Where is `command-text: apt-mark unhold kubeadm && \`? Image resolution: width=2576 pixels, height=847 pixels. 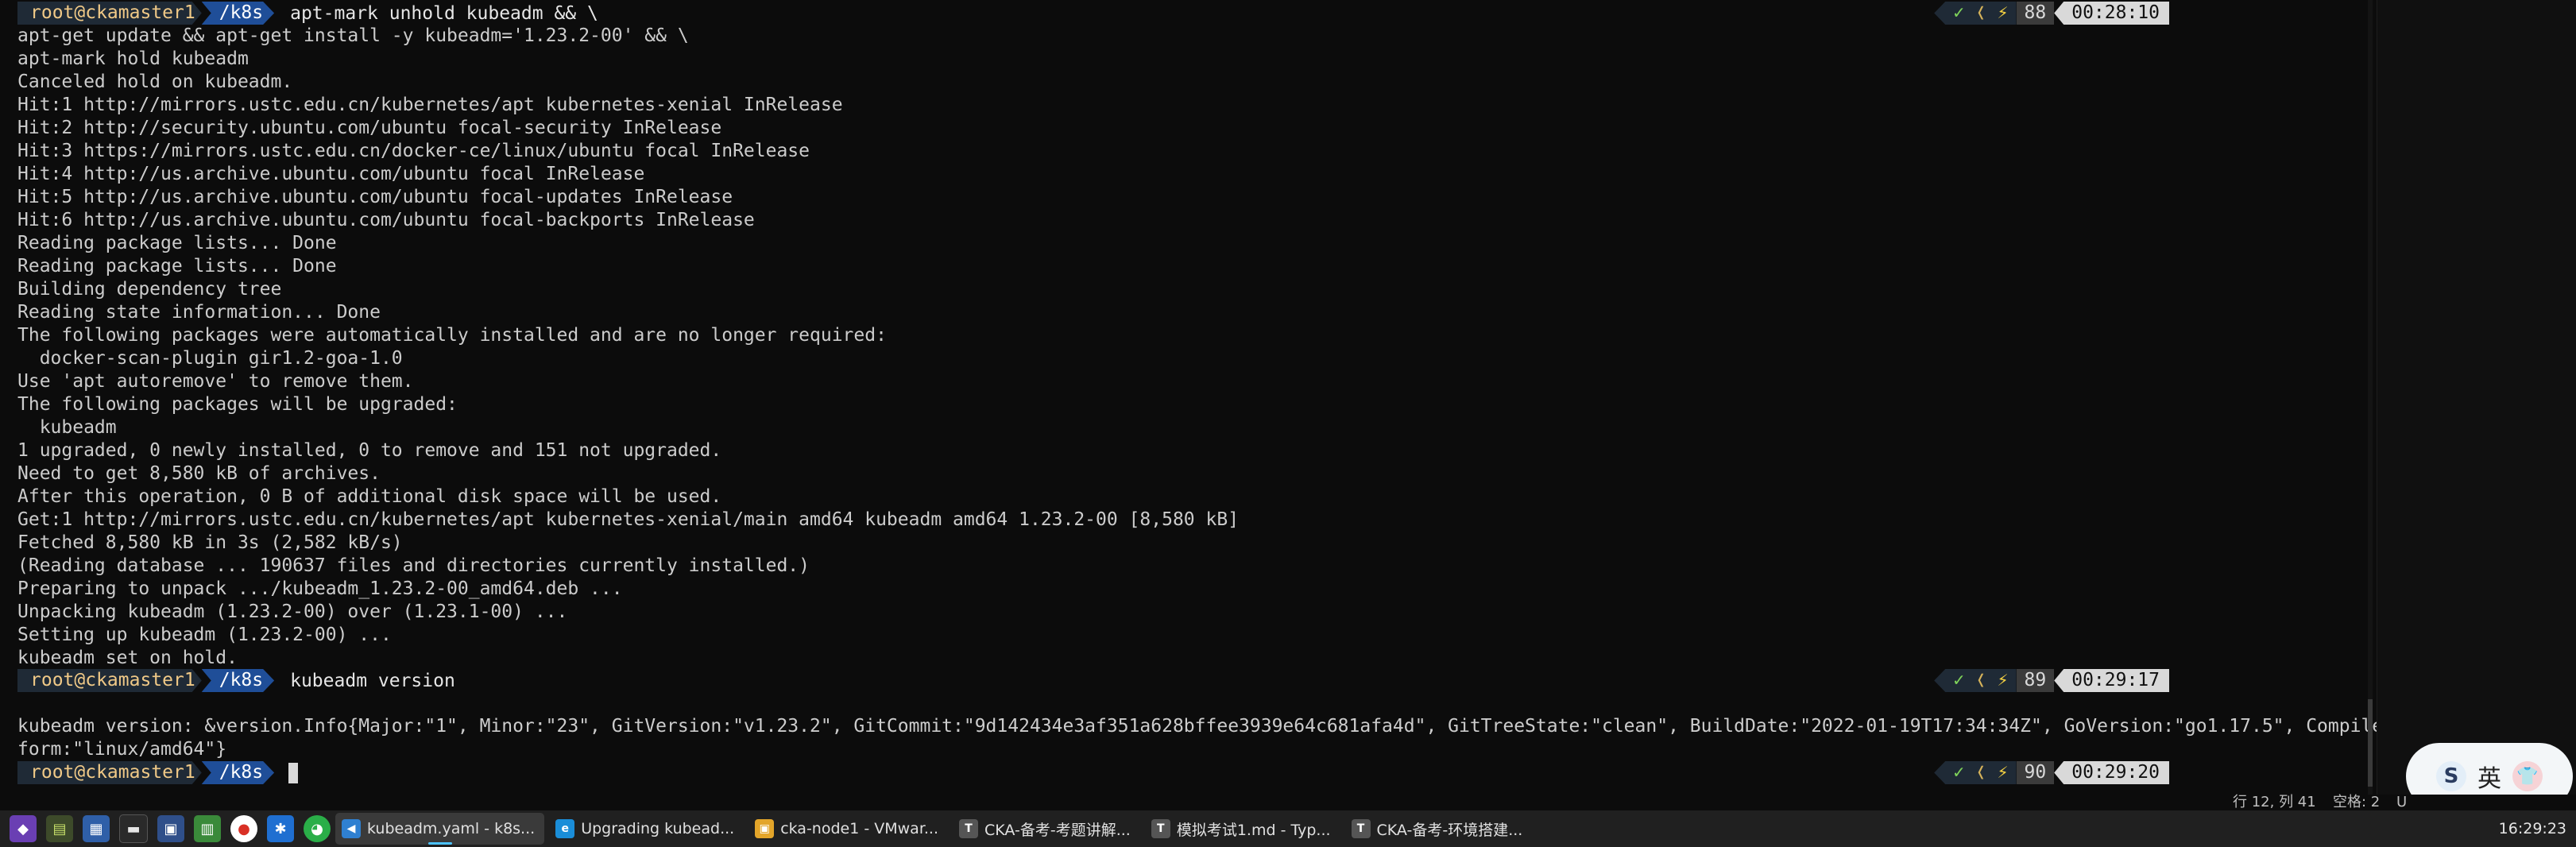
command-text: apt-mark unhold kubeadm && \ is located at coordinates (444, 13).